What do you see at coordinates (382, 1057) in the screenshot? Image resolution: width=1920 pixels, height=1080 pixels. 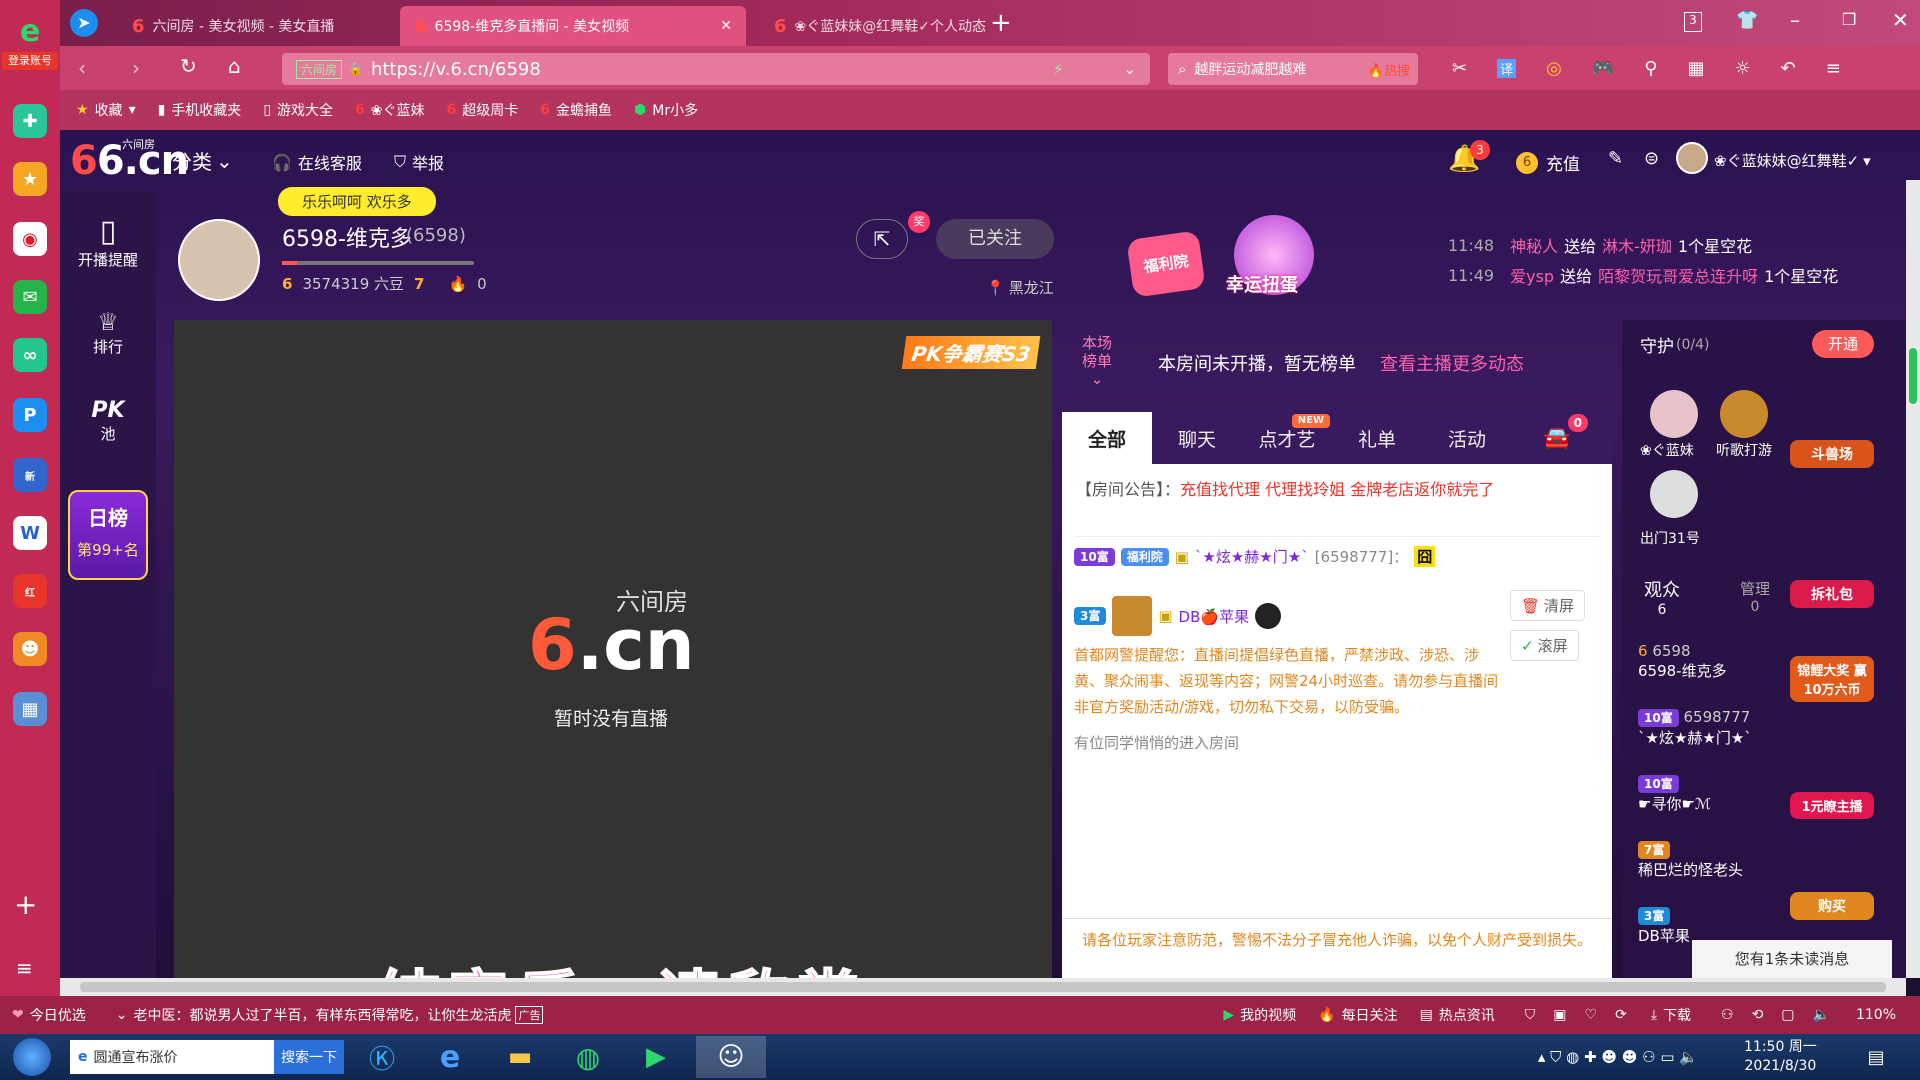 I see `k-app-icon: Ⓚ` at bounding box center [382, 1057].